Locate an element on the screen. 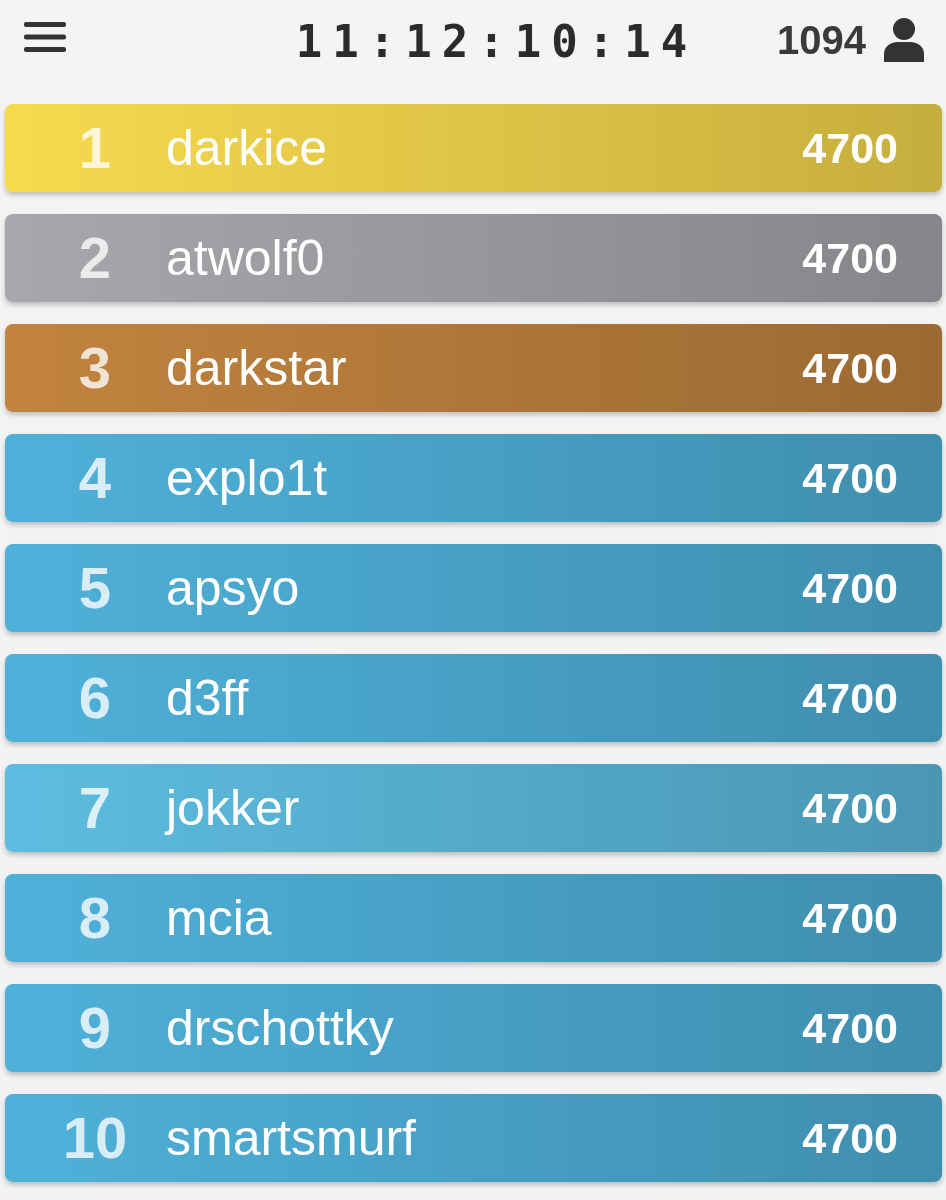 Image resolution: width=946 pixels, height=1200 pixels. leaderboard-row: 4 explo1t 4700 is located at coordinates (473, 478).